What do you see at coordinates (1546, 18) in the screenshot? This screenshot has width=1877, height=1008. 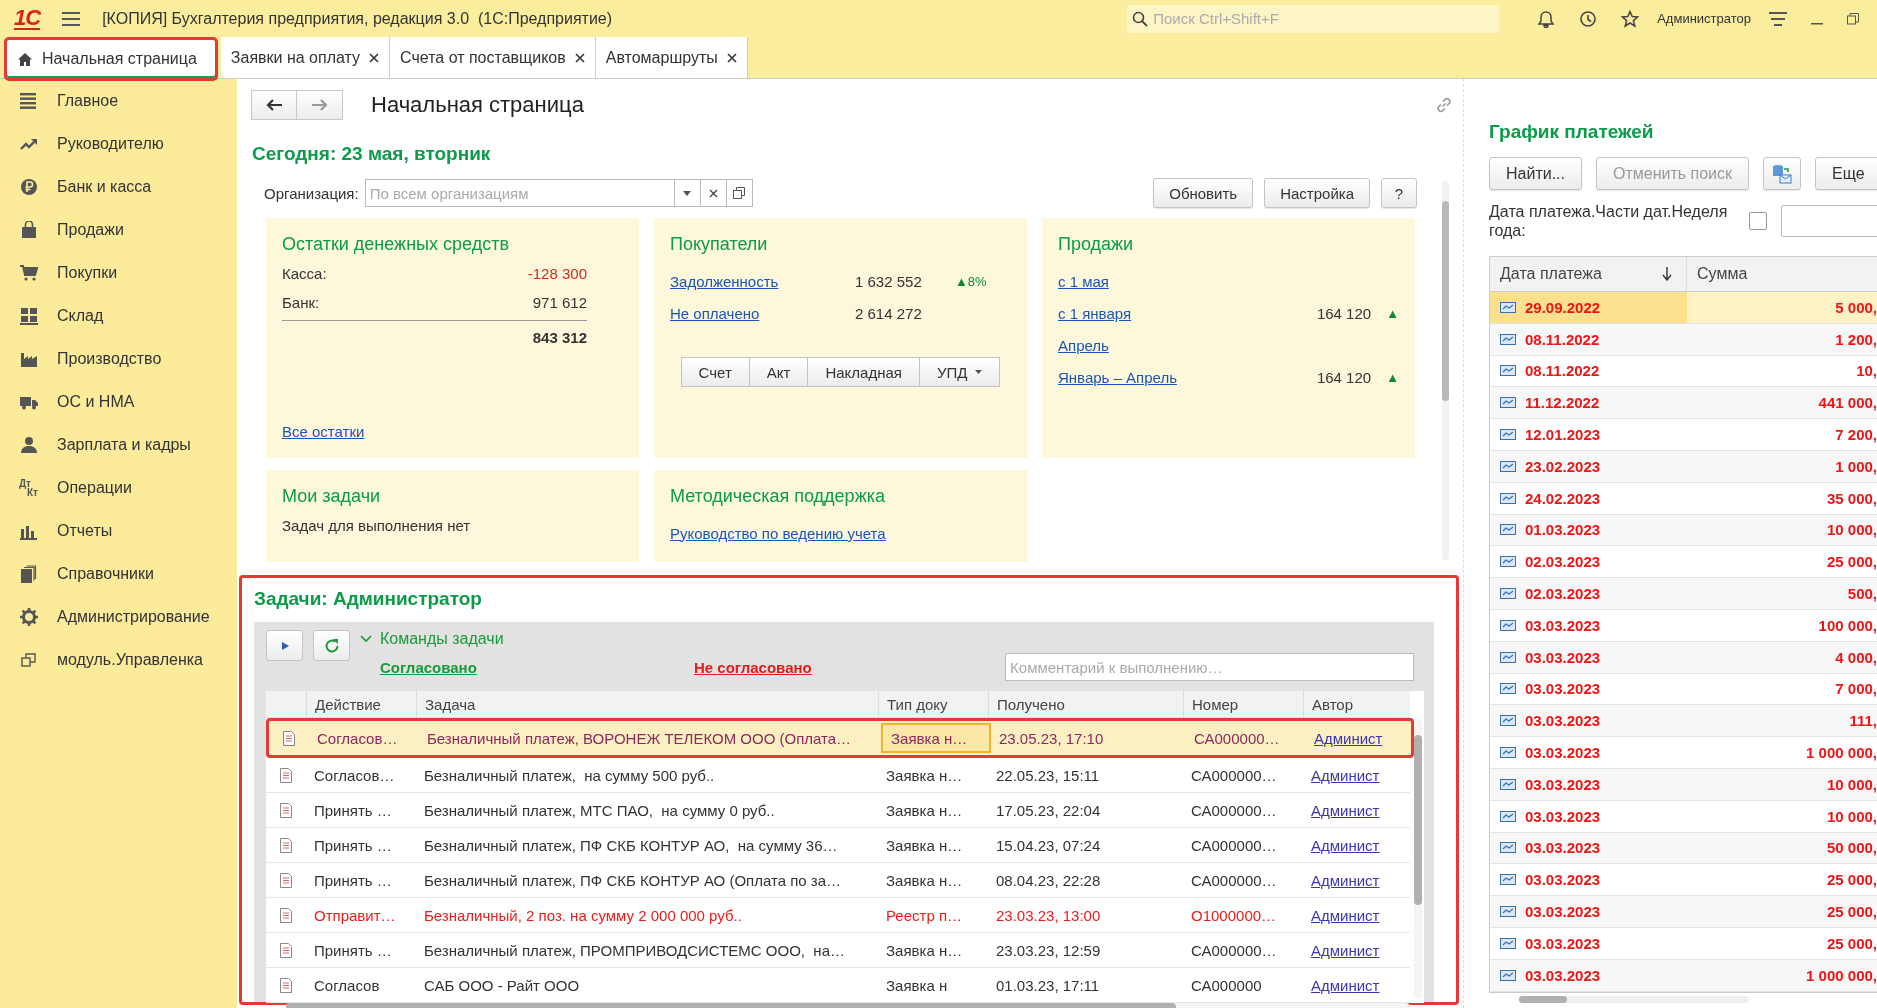 I see `bell-icon` at bounding box center [1546, 18].